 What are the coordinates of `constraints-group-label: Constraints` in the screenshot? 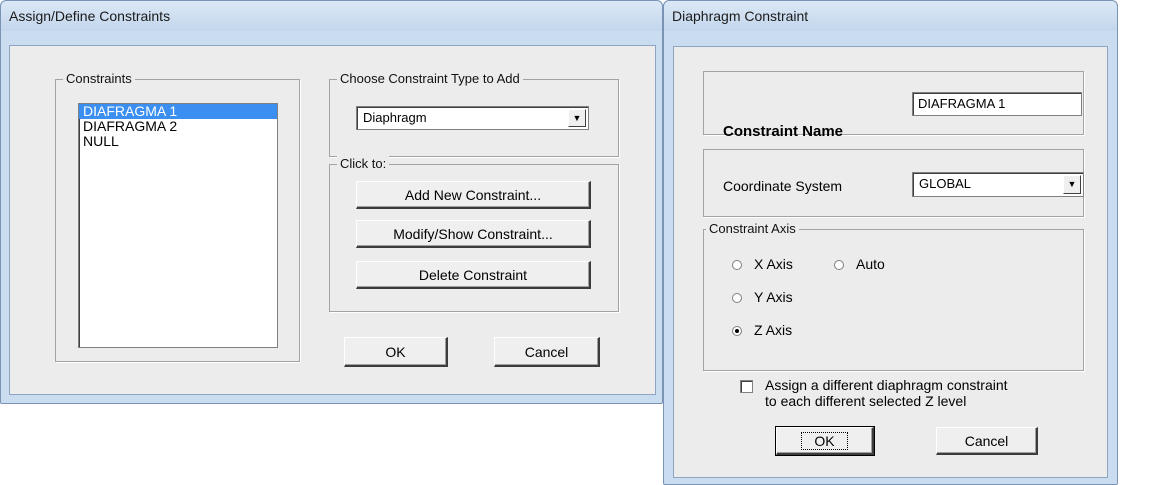 It's located at (99, 79).